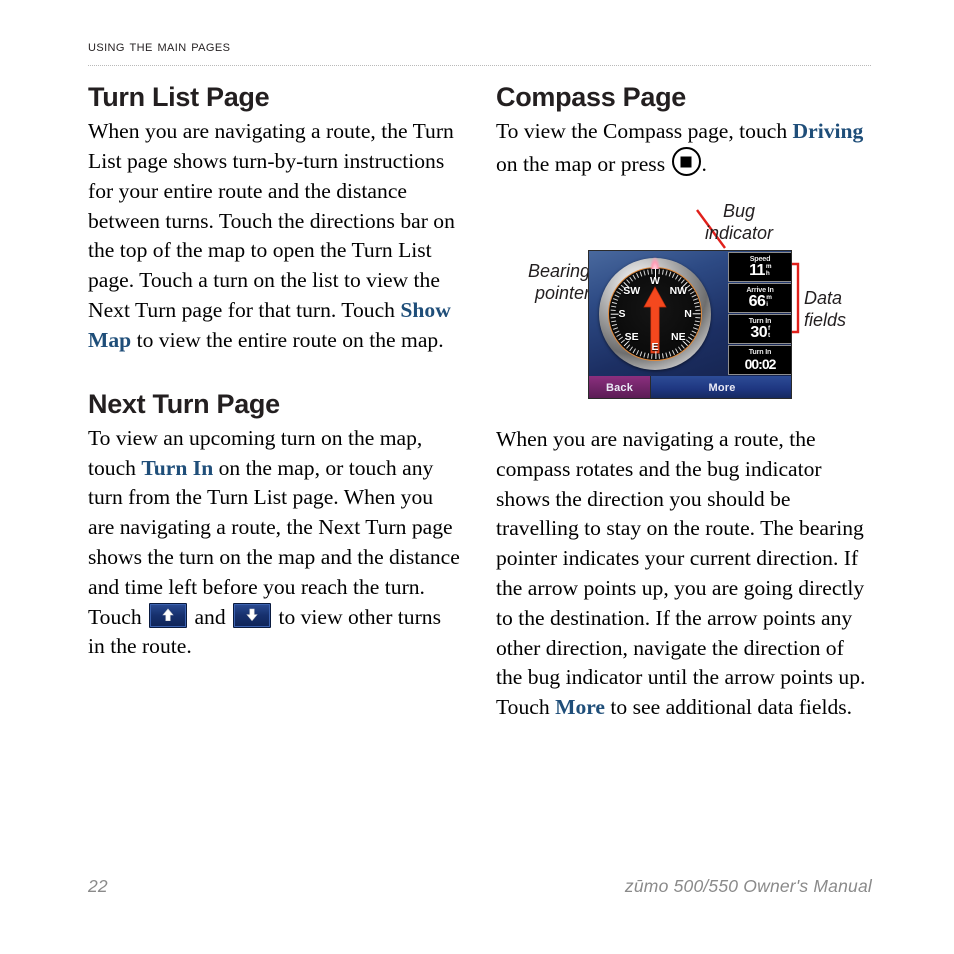 This screenshot has height=954, width=954. I want to click on paragraph-text-end: ., so click(704, 164).